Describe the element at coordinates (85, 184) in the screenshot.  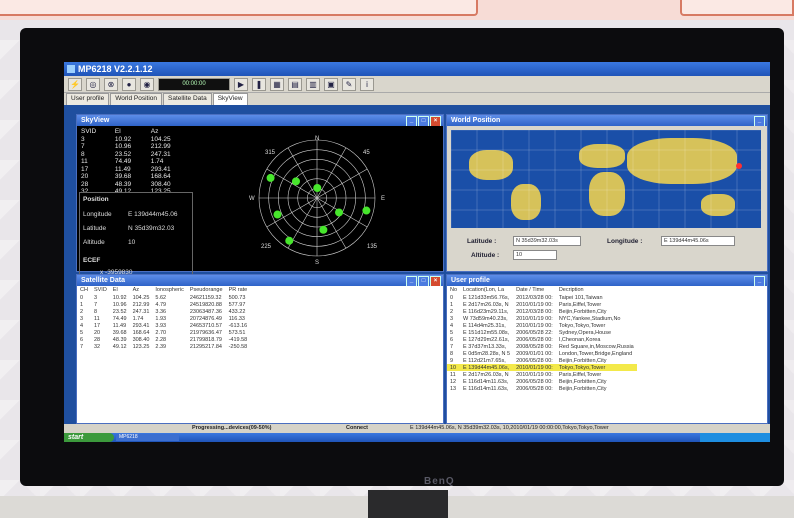
I see `svid-cell: 28` at that location.